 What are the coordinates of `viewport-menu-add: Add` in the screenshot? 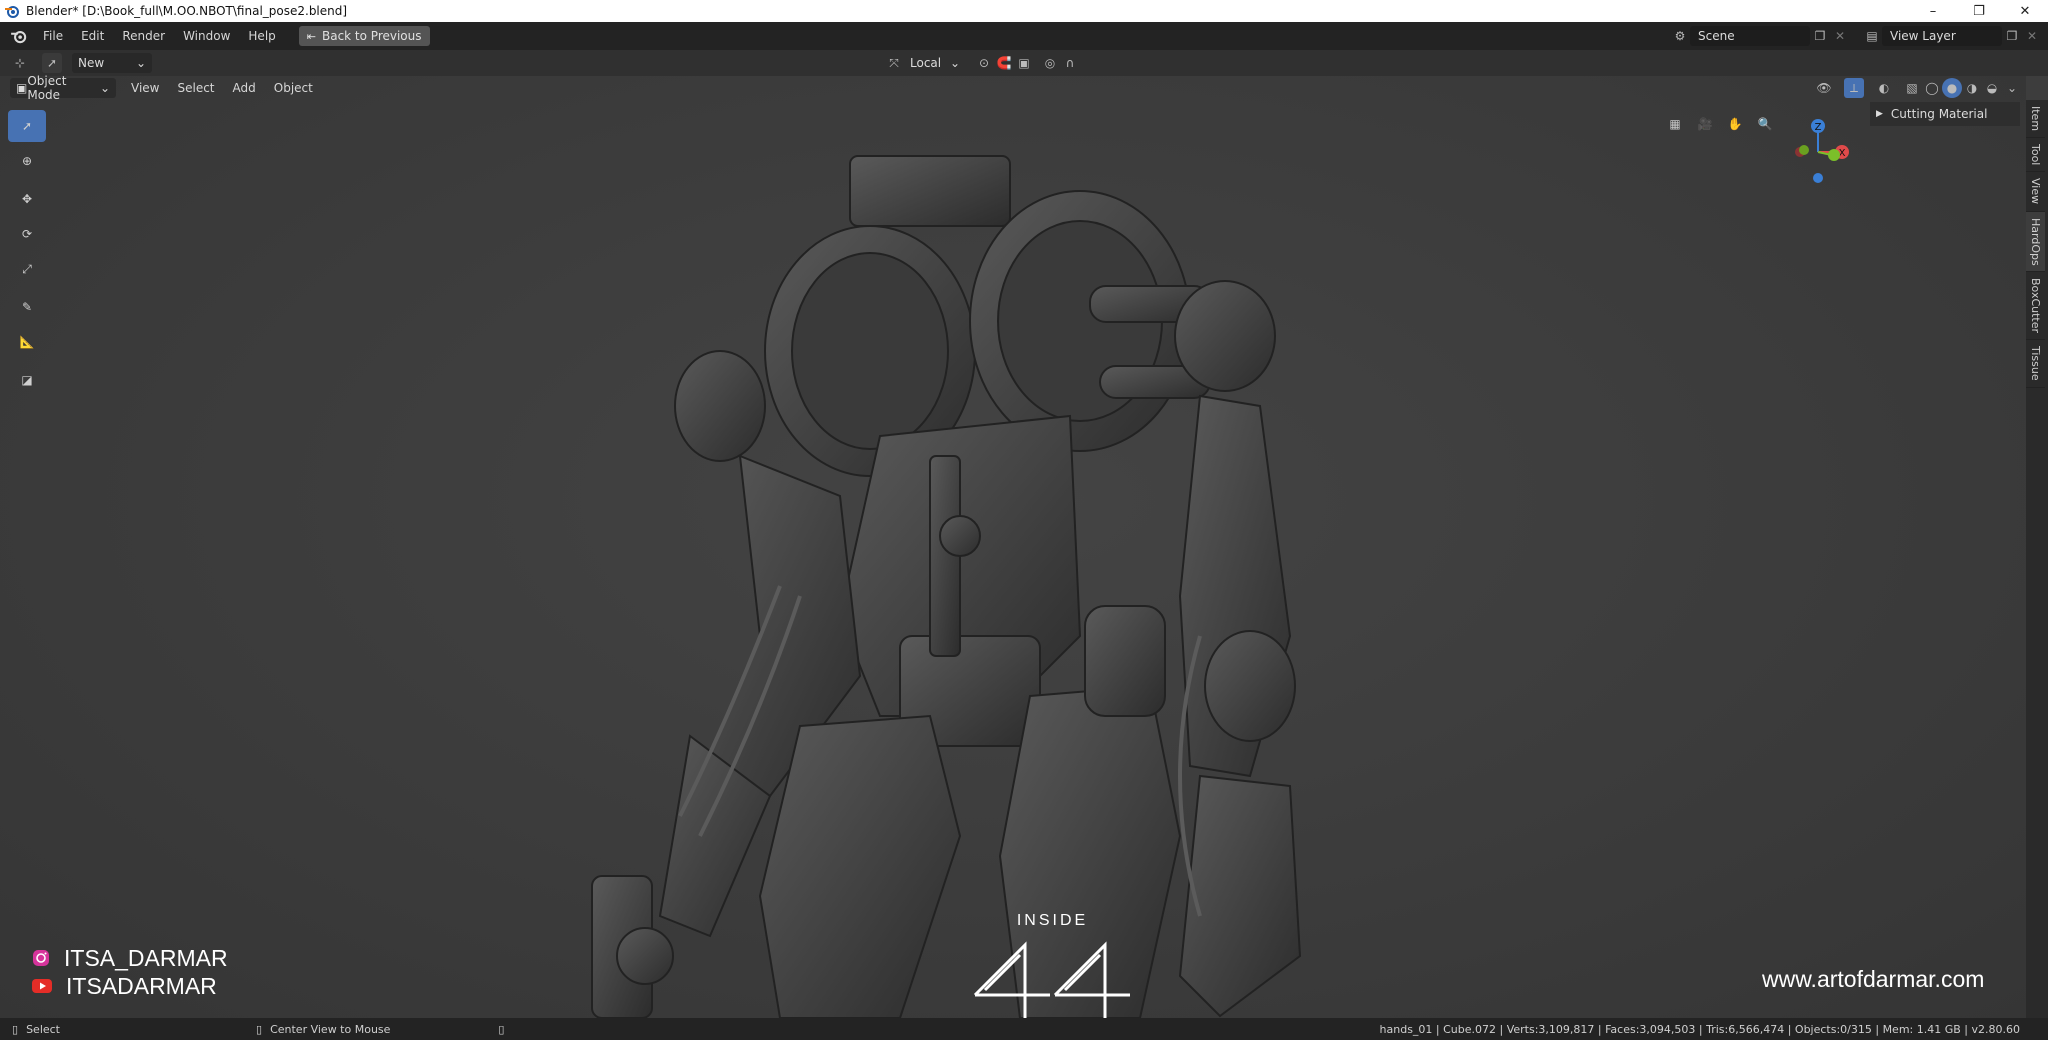 It's located at (244, 88).